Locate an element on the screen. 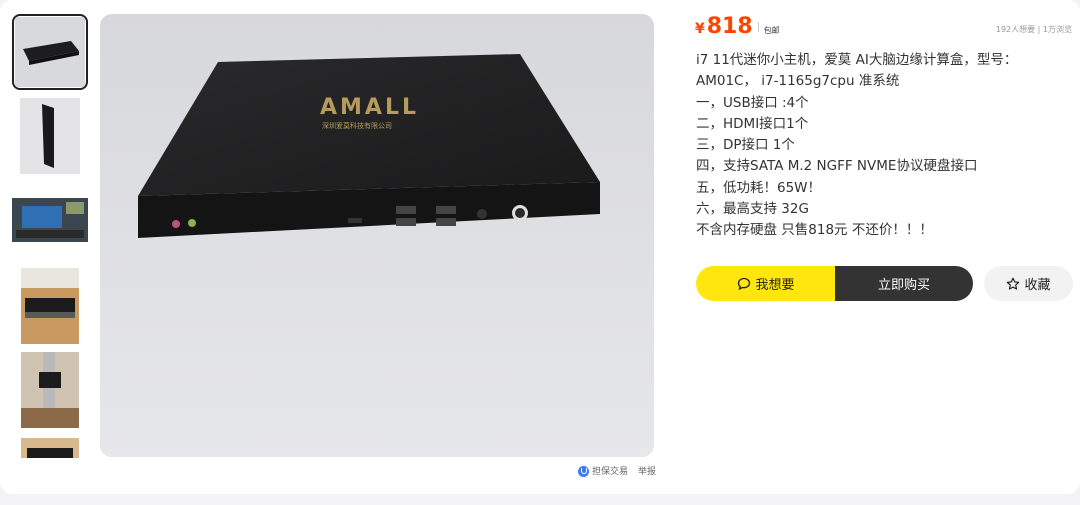  buy-button-label: 立即购买 is located at coordinates (903, 285).